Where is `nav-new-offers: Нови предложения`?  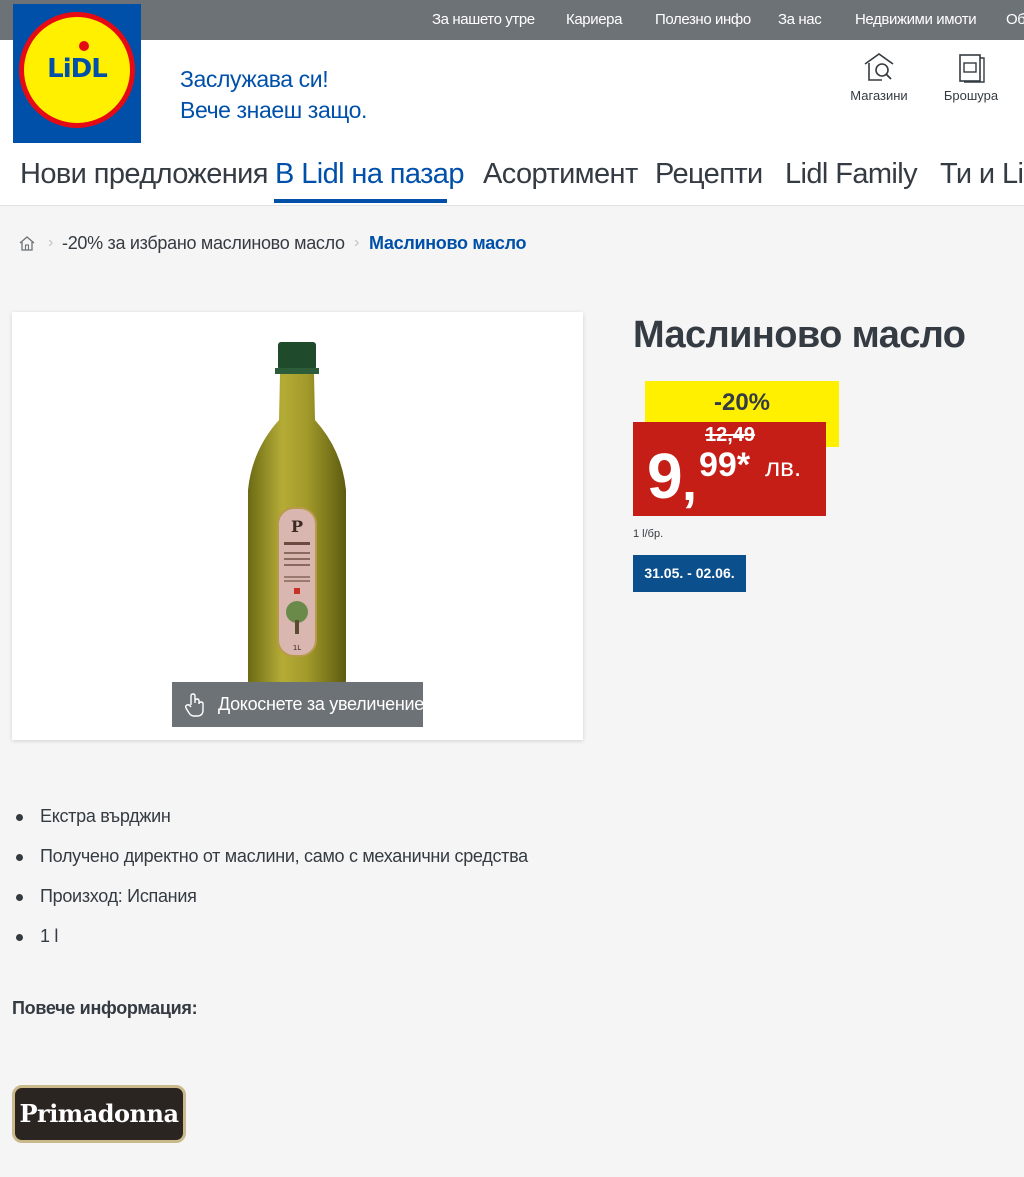 nav-new-offers: Нови предложения is located at coordinates (144, 174).